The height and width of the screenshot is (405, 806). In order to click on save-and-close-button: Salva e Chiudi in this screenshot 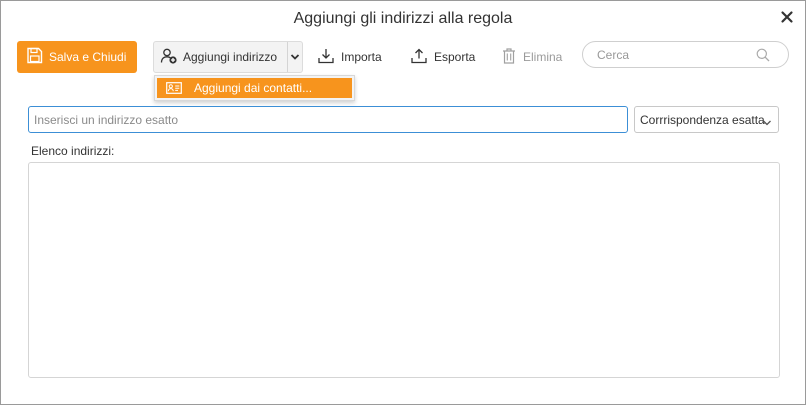, I will do `click(77, 57)`.